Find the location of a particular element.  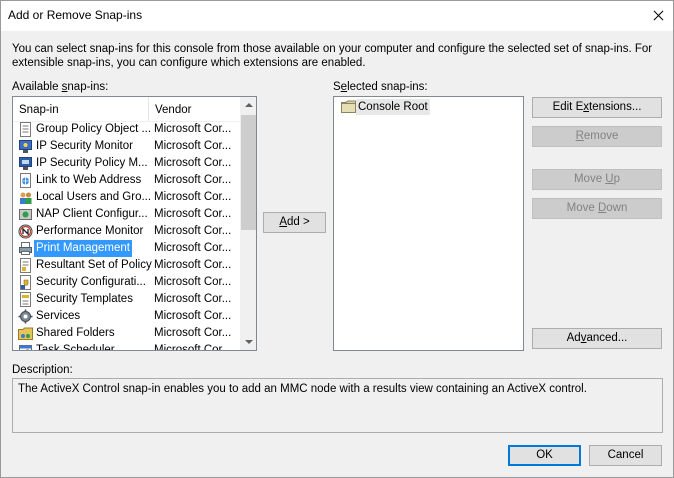

performance-monitor-icon is located at coordinates (25, 231).